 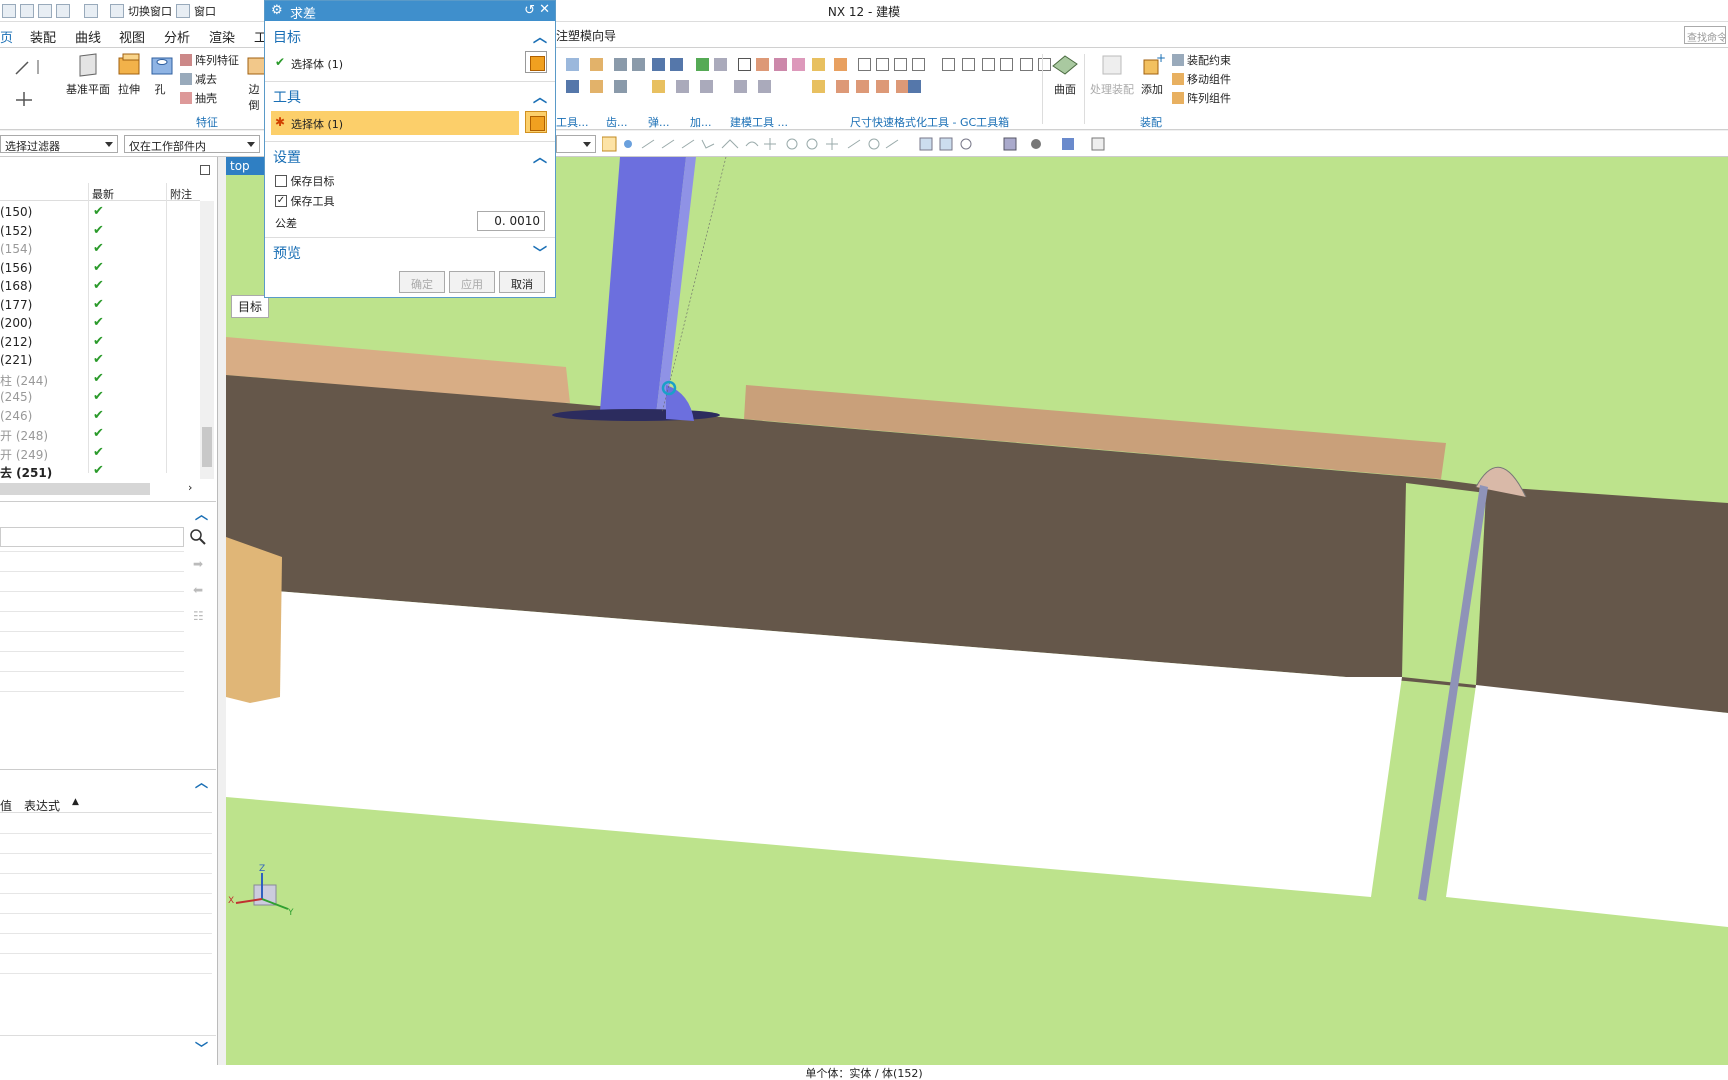 I want to click on feature-row: (212) ✔, so click(x=100, y=342).